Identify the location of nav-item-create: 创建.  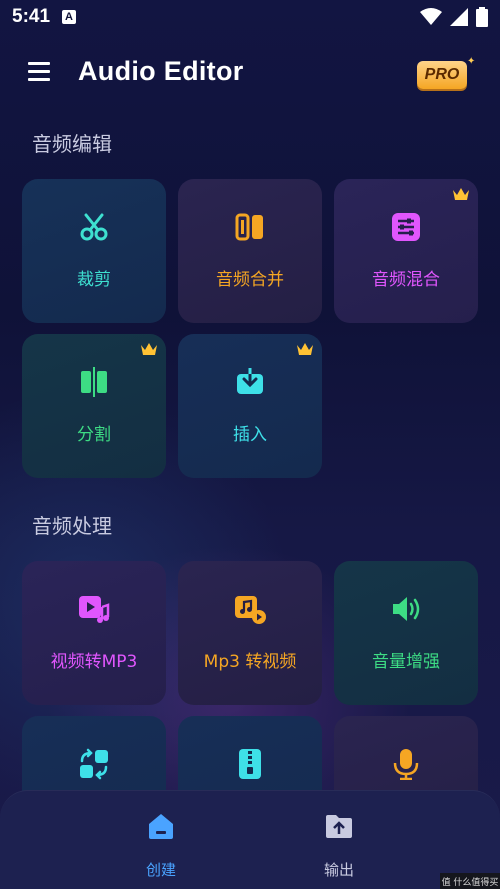
(161, 845).